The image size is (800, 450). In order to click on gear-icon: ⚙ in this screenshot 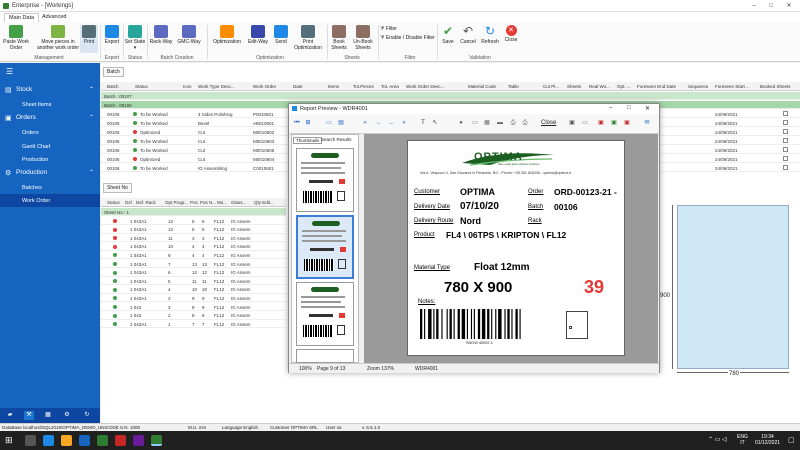, I will do `click(67, 415)`.